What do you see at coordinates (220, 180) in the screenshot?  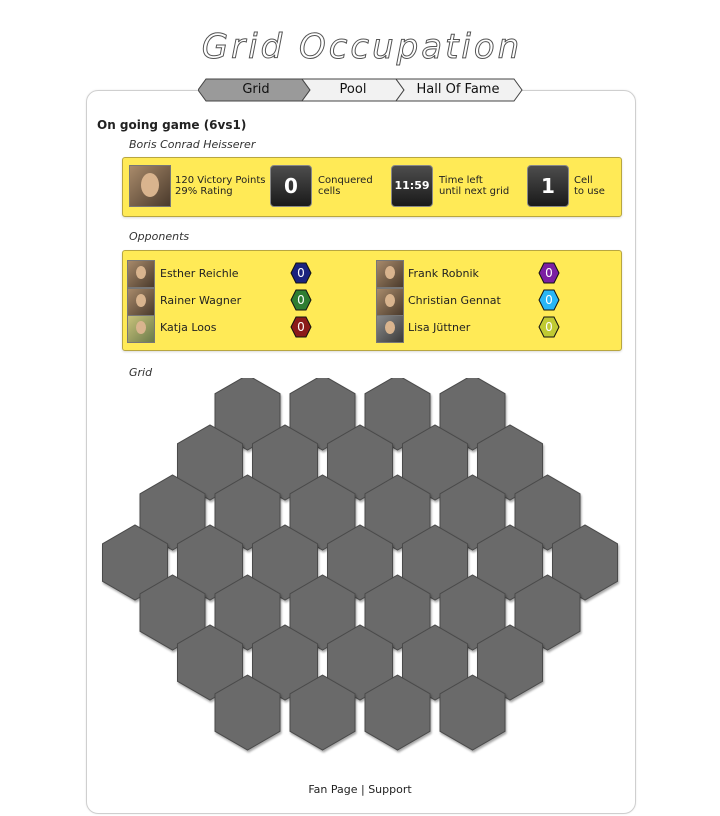 I see `victory-points: 120 Victory Points` at bounding box center [220, 180].